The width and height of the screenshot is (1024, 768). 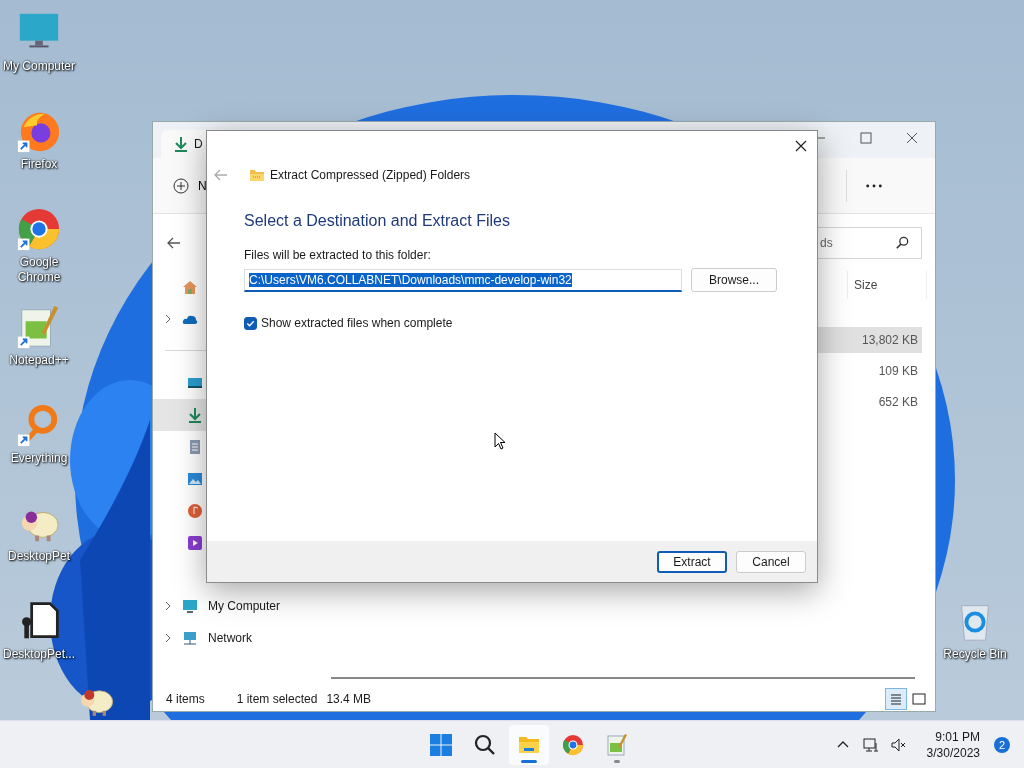 I want to click on desktop-icon-label: My Computer, so click(x=39, y=66).